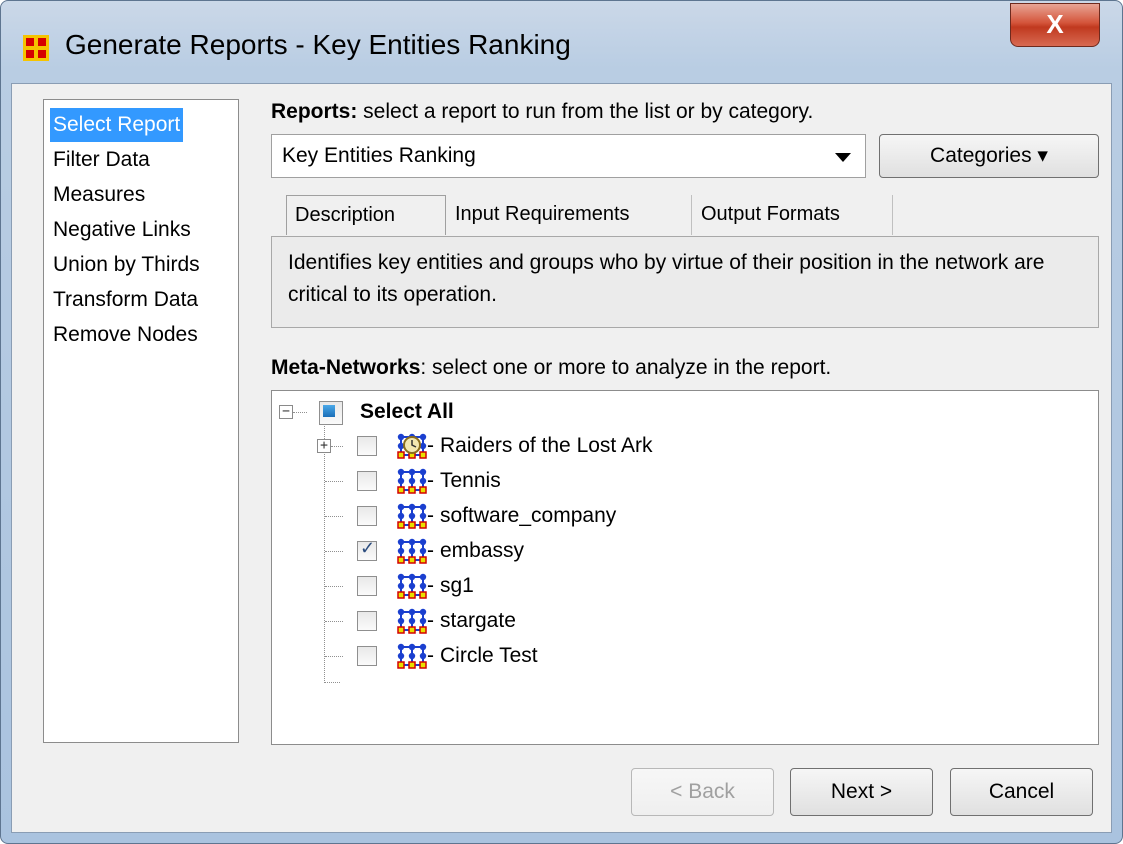  What do you see at coordinates (528, 515) in the screenshot?
I see `network-label: software_company` at bounding box center [528, 515].